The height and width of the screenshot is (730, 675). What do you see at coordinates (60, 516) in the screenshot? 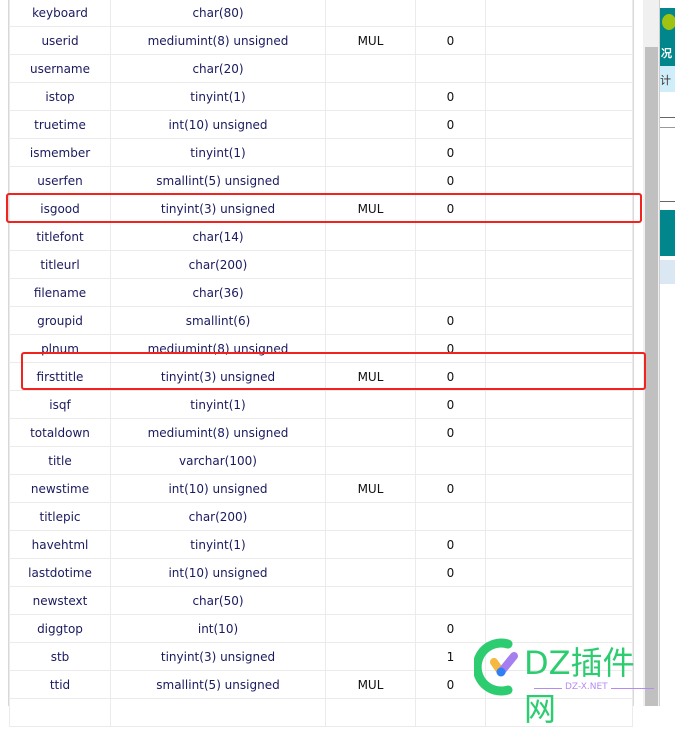
I see `field-name-cell: titlepic` at bounding box center [60, 516].